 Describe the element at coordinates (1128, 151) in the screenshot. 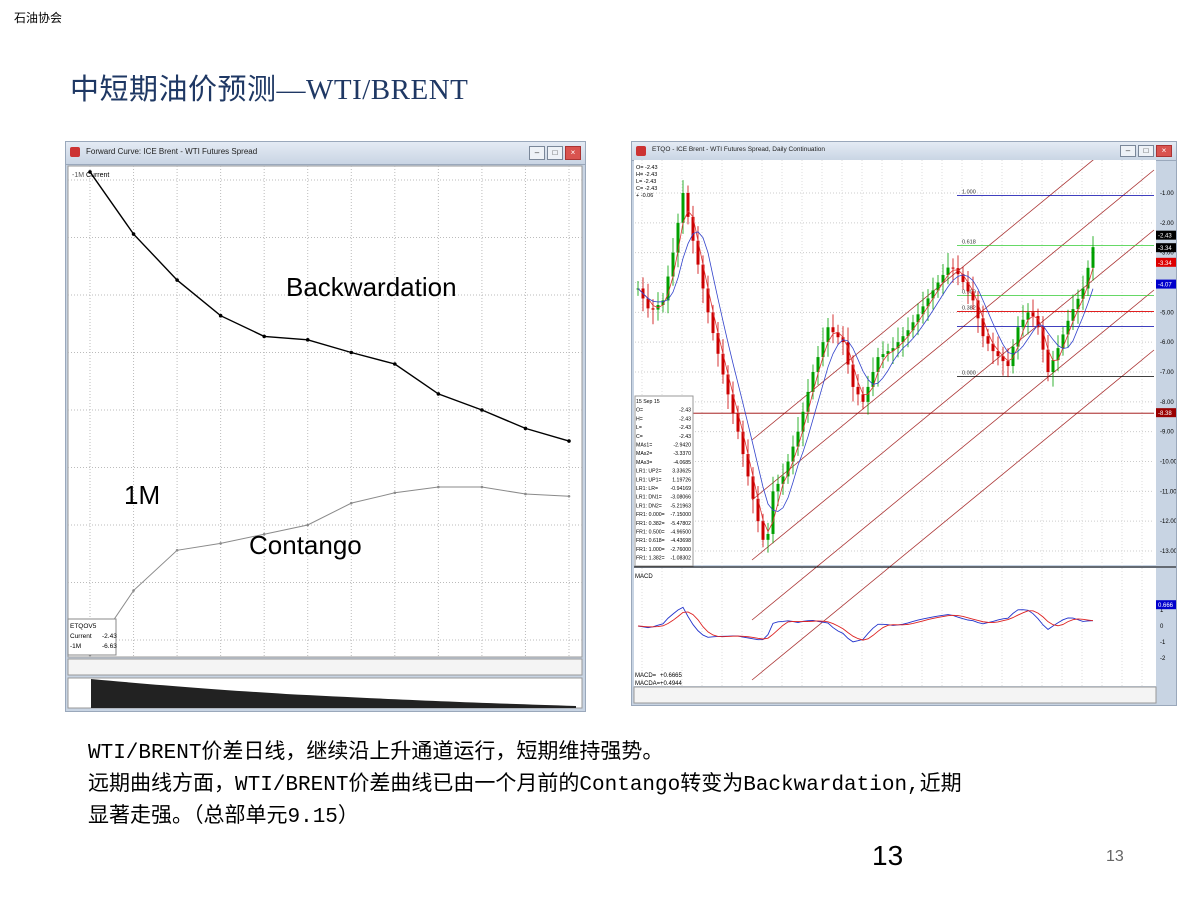

I see `minimize-button-2: –` at that location.